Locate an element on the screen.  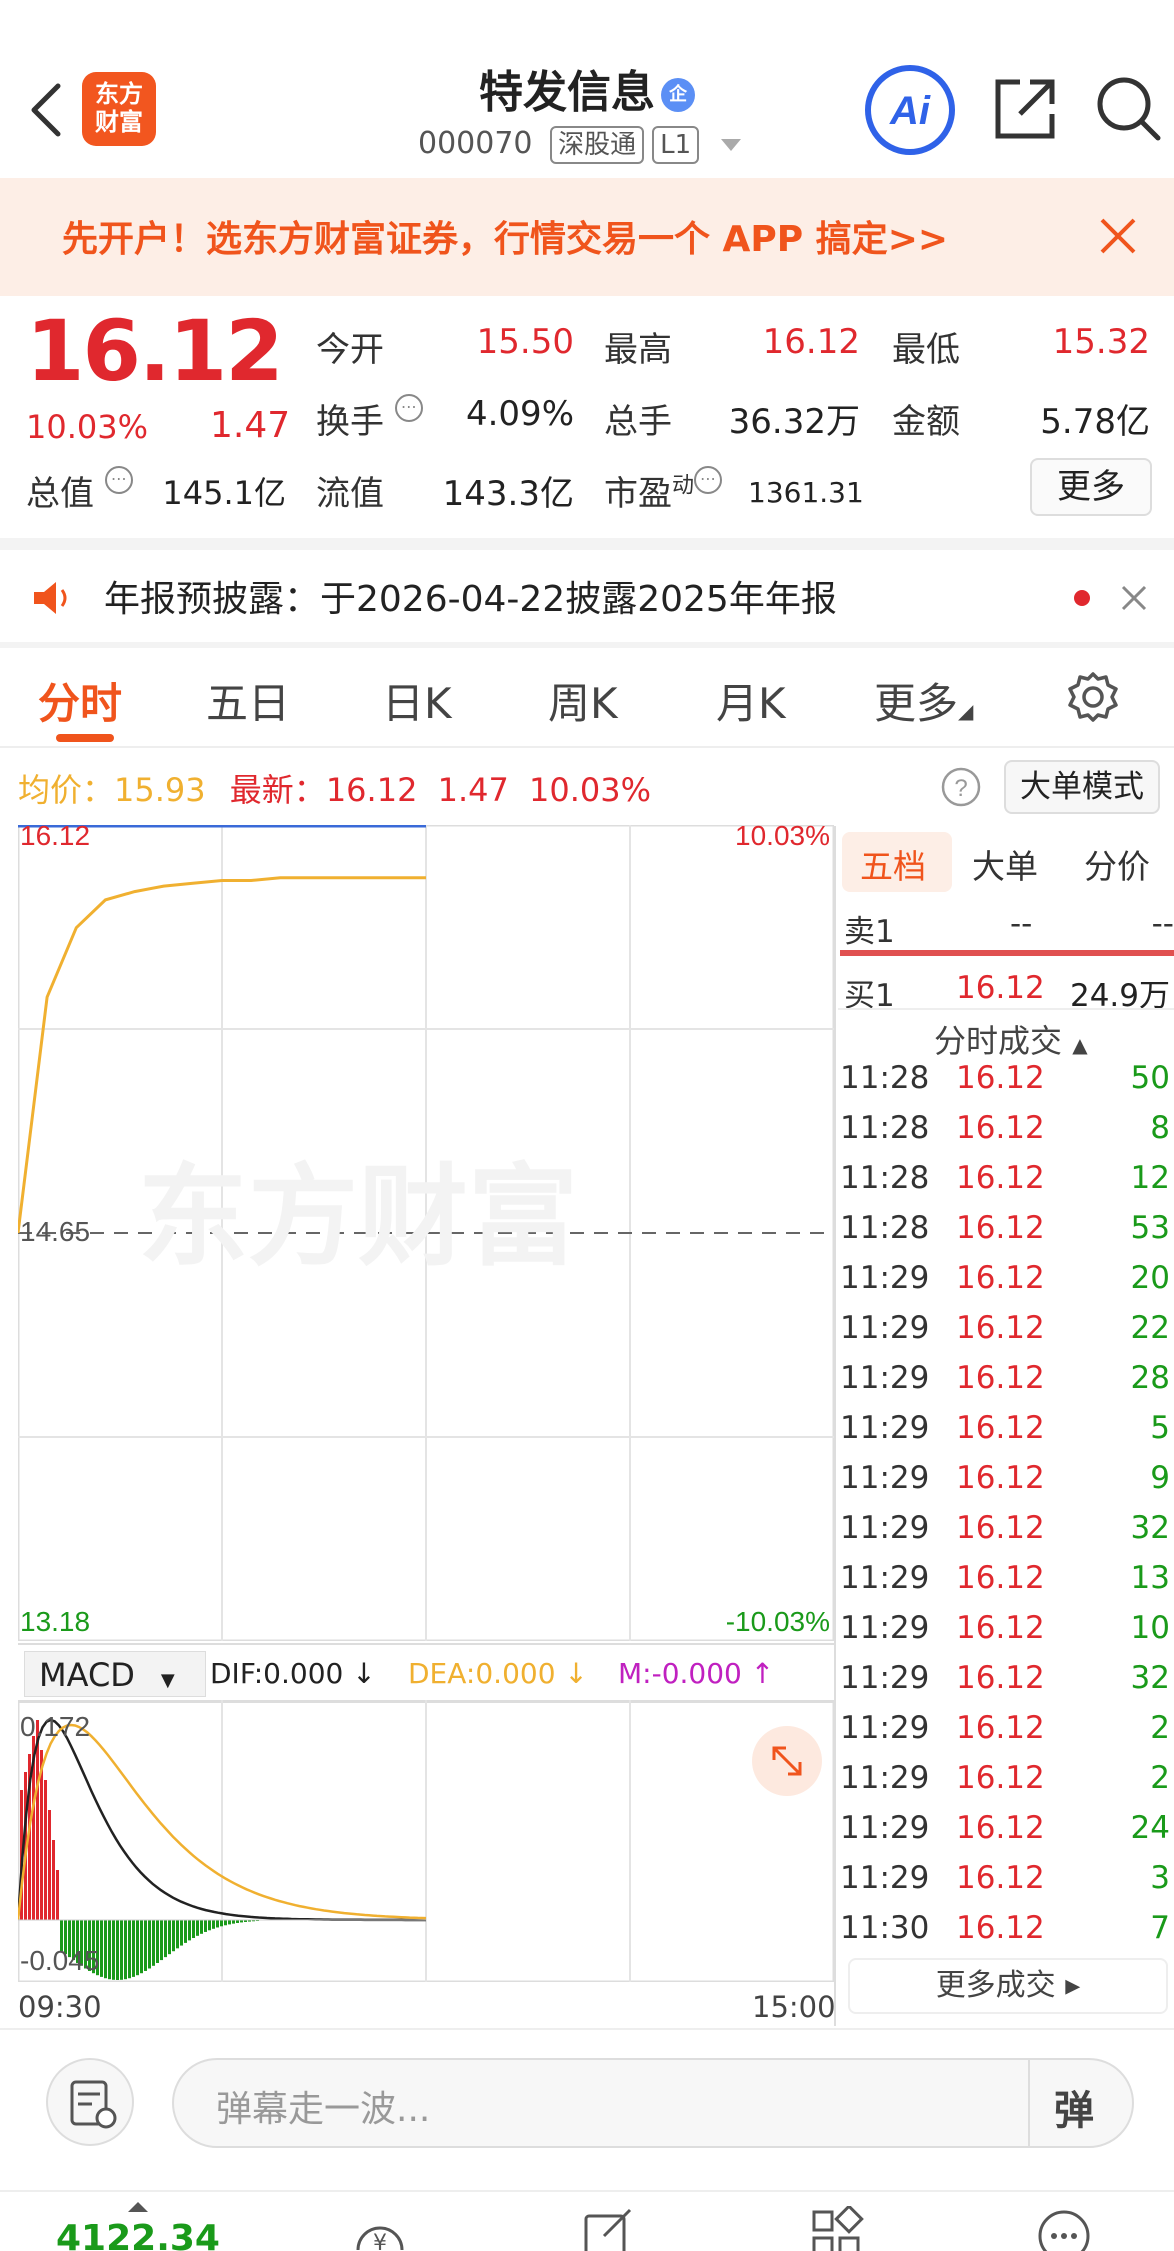
trade-row: 11:29 16.12 3 is located at coordinates (1006, 1877).